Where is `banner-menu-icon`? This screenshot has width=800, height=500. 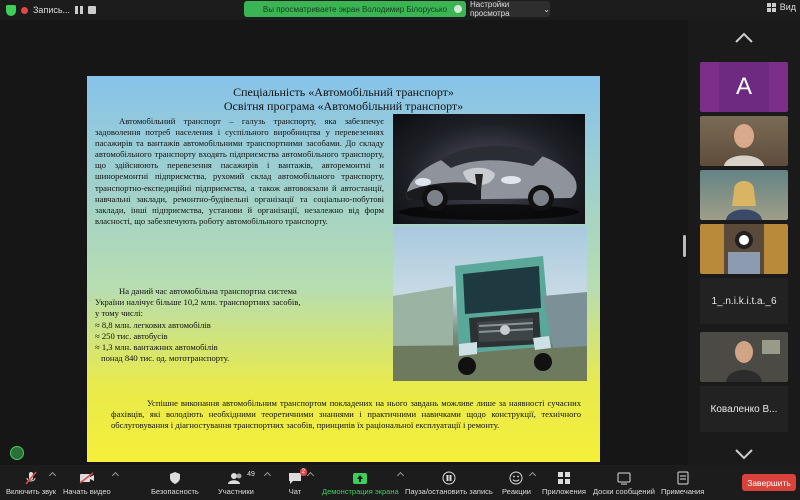
banner-menu-icon is located at coordinates (458, 9).